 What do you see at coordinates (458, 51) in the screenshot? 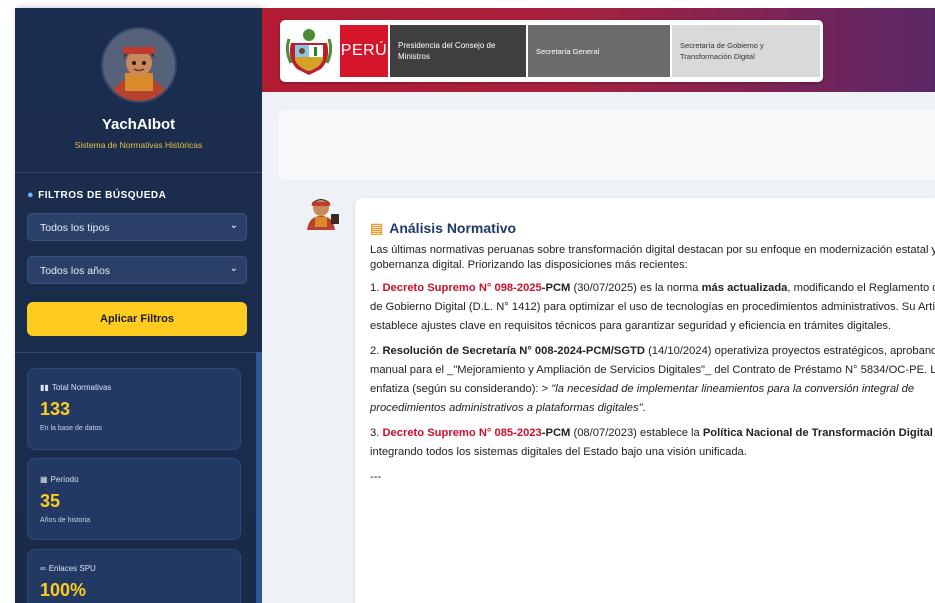
I see `entity-pcm: Presidencia del Consejo de Ministros` at bounding box center [458, 51].